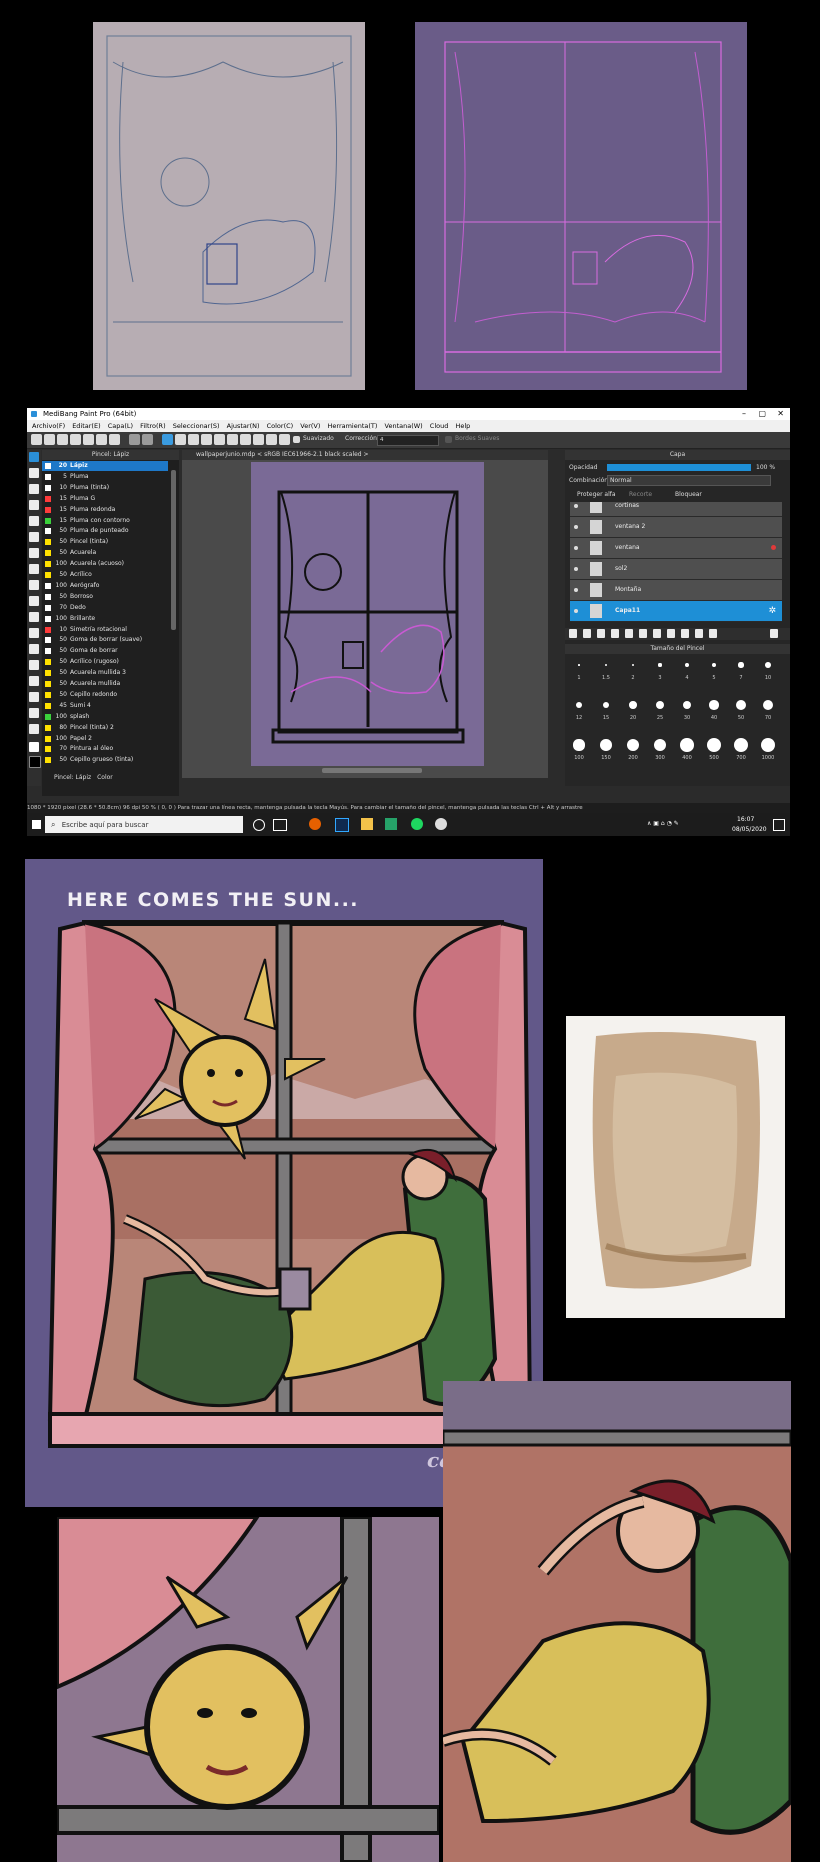 The image size is (820, 1862). What do you see at coordinates (640, 494) in the screenshot?
I see `clip-checkbox: Recorte` at bounding box center [640, 494].